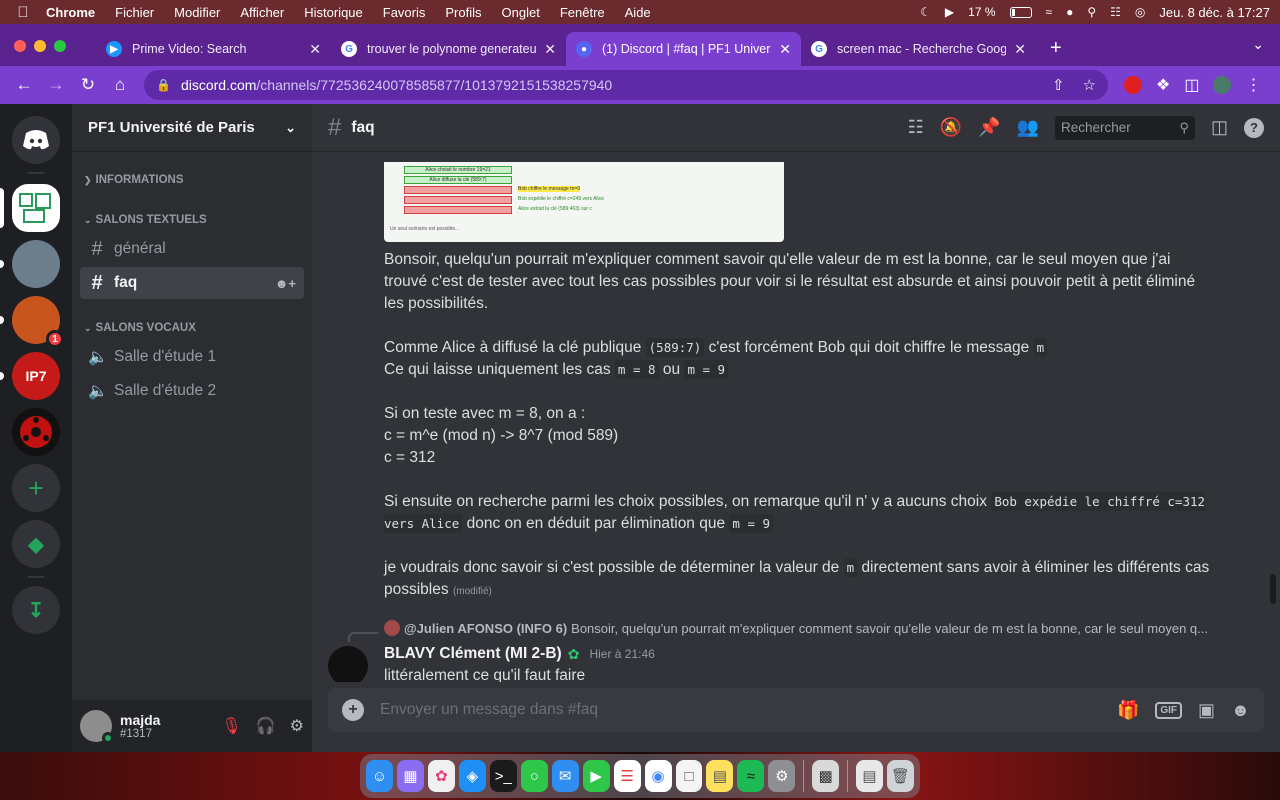  Describe the element at coordinates (1273, 589) in the screenshot. I see `scrollbar` at that location.